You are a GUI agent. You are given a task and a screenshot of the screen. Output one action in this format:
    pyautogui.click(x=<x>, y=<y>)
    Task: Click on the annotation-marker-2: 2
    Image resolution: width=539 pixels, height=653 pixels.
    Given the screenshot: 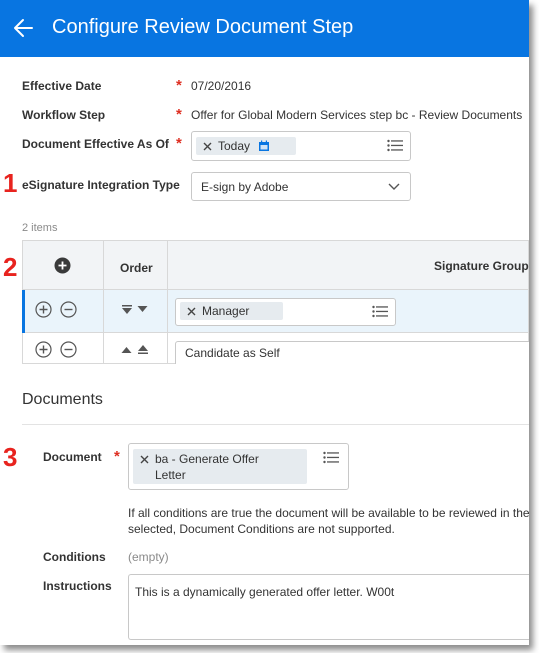 What is the action you would take?
    pyautogui.click(x=10, y=267)
    